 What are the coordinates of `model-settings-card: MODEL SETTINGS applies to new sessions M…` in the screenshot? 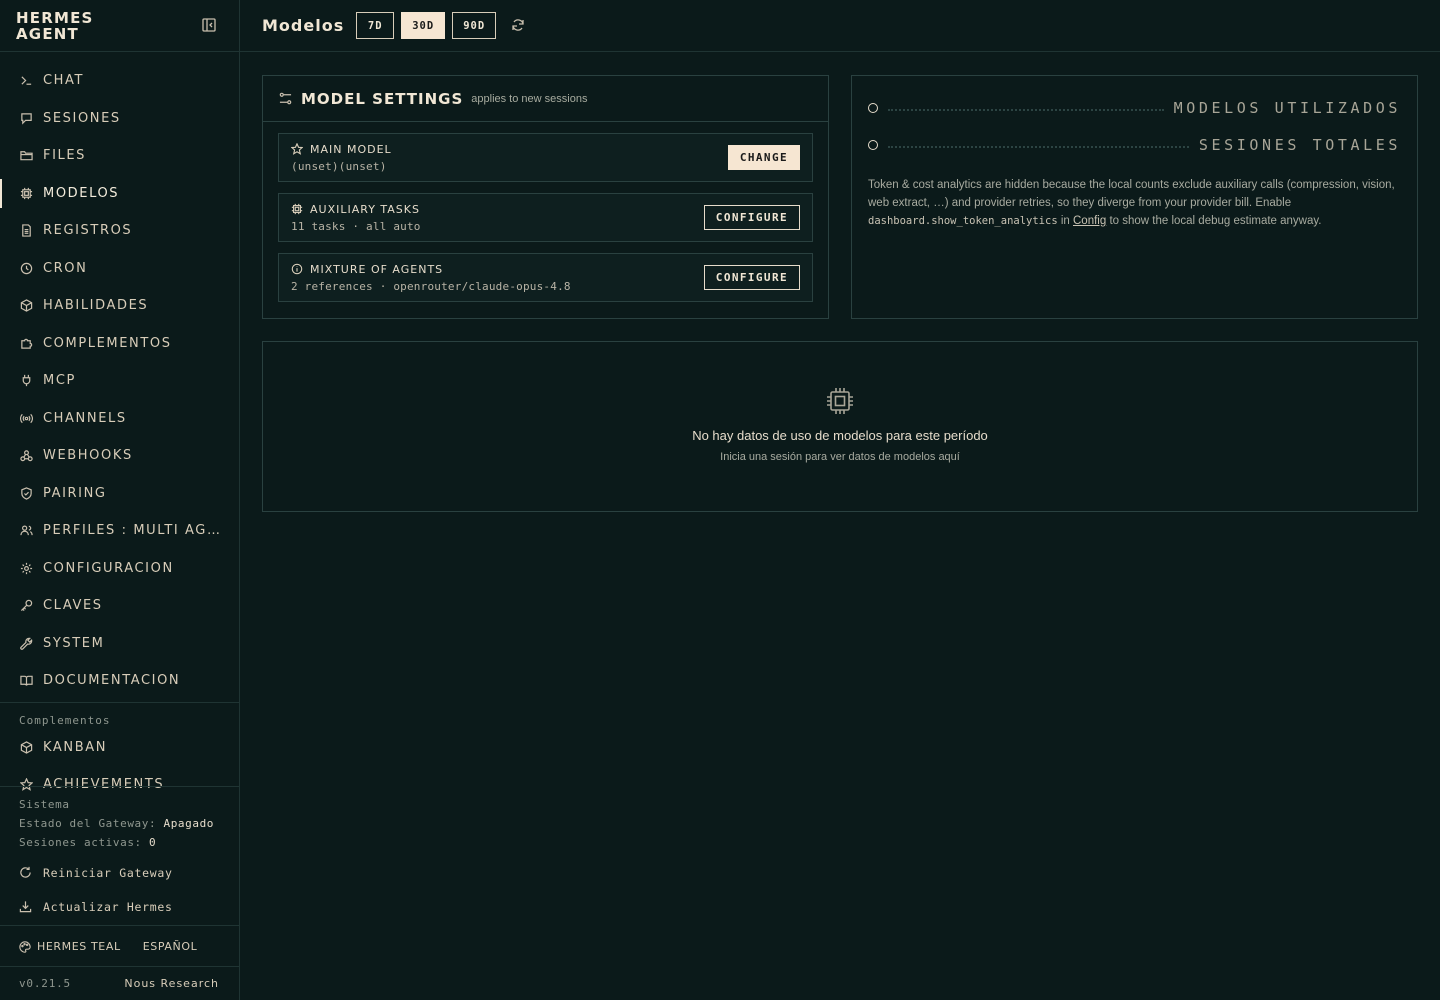 It's located at (545, 197).